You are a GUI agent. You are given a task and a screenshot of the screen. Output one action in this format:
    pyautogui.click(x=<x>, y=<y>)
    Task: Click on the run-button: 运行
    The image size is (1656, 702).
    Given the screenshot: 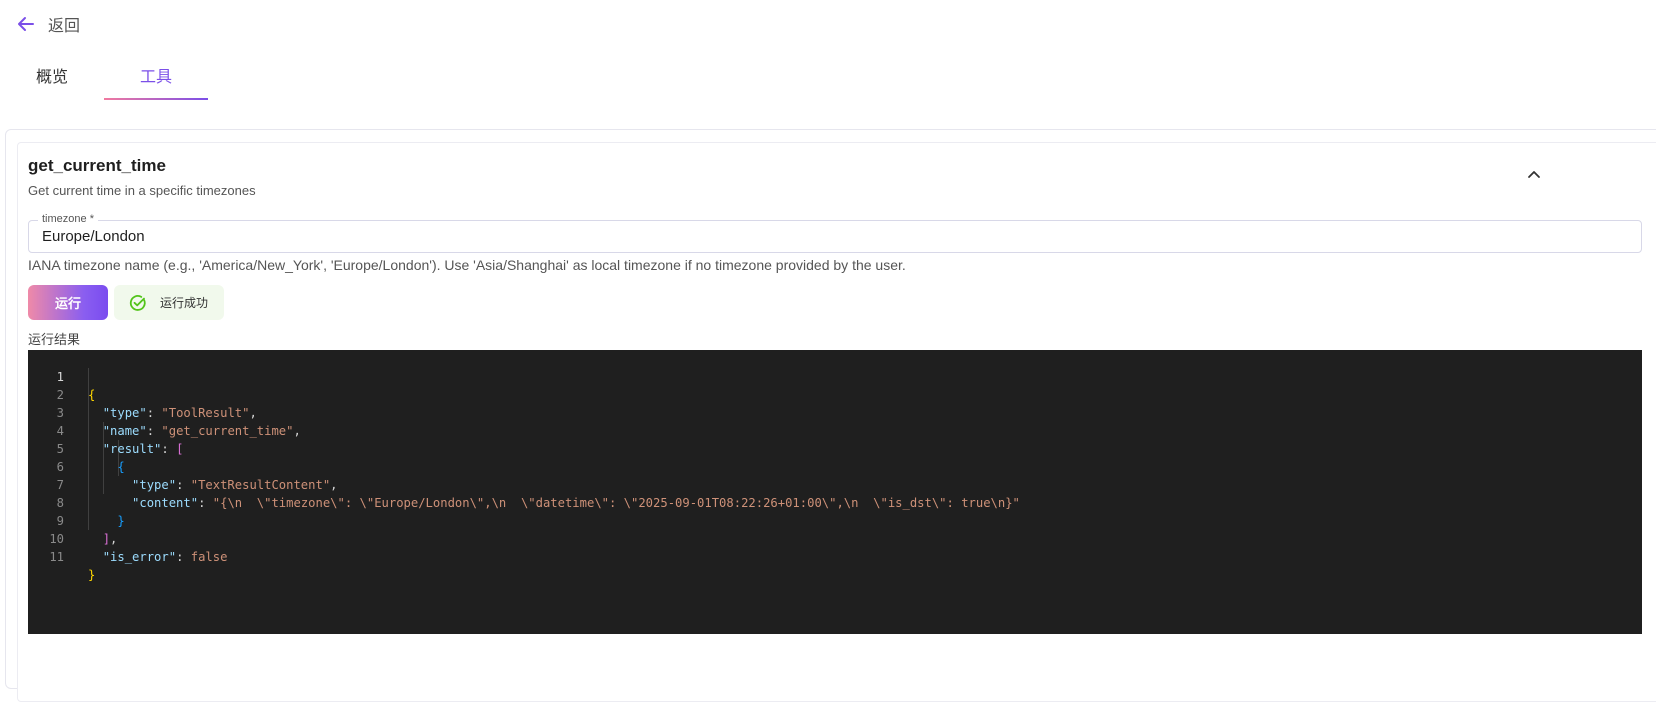 What is the action you would take?
    pyautogui.click(x=68, y=302)
    